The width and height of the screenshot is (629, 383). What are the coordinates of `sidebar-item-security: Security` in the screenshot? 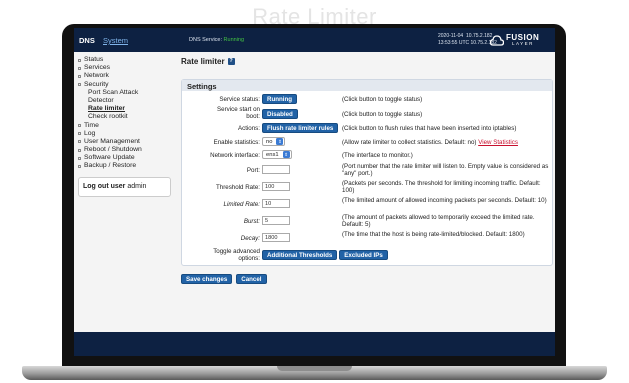 It's located at (125, 85).